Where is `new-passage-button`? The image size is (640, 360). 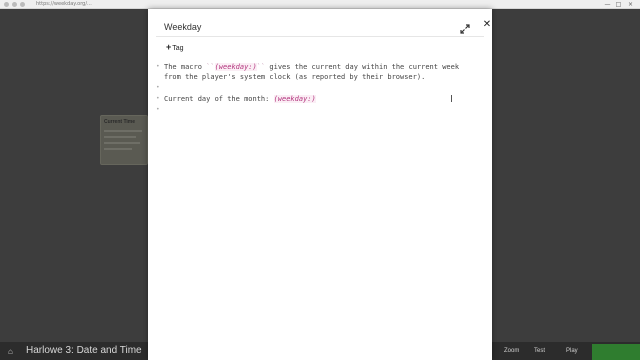 new-passage-button is located at coordinates (616, 352).